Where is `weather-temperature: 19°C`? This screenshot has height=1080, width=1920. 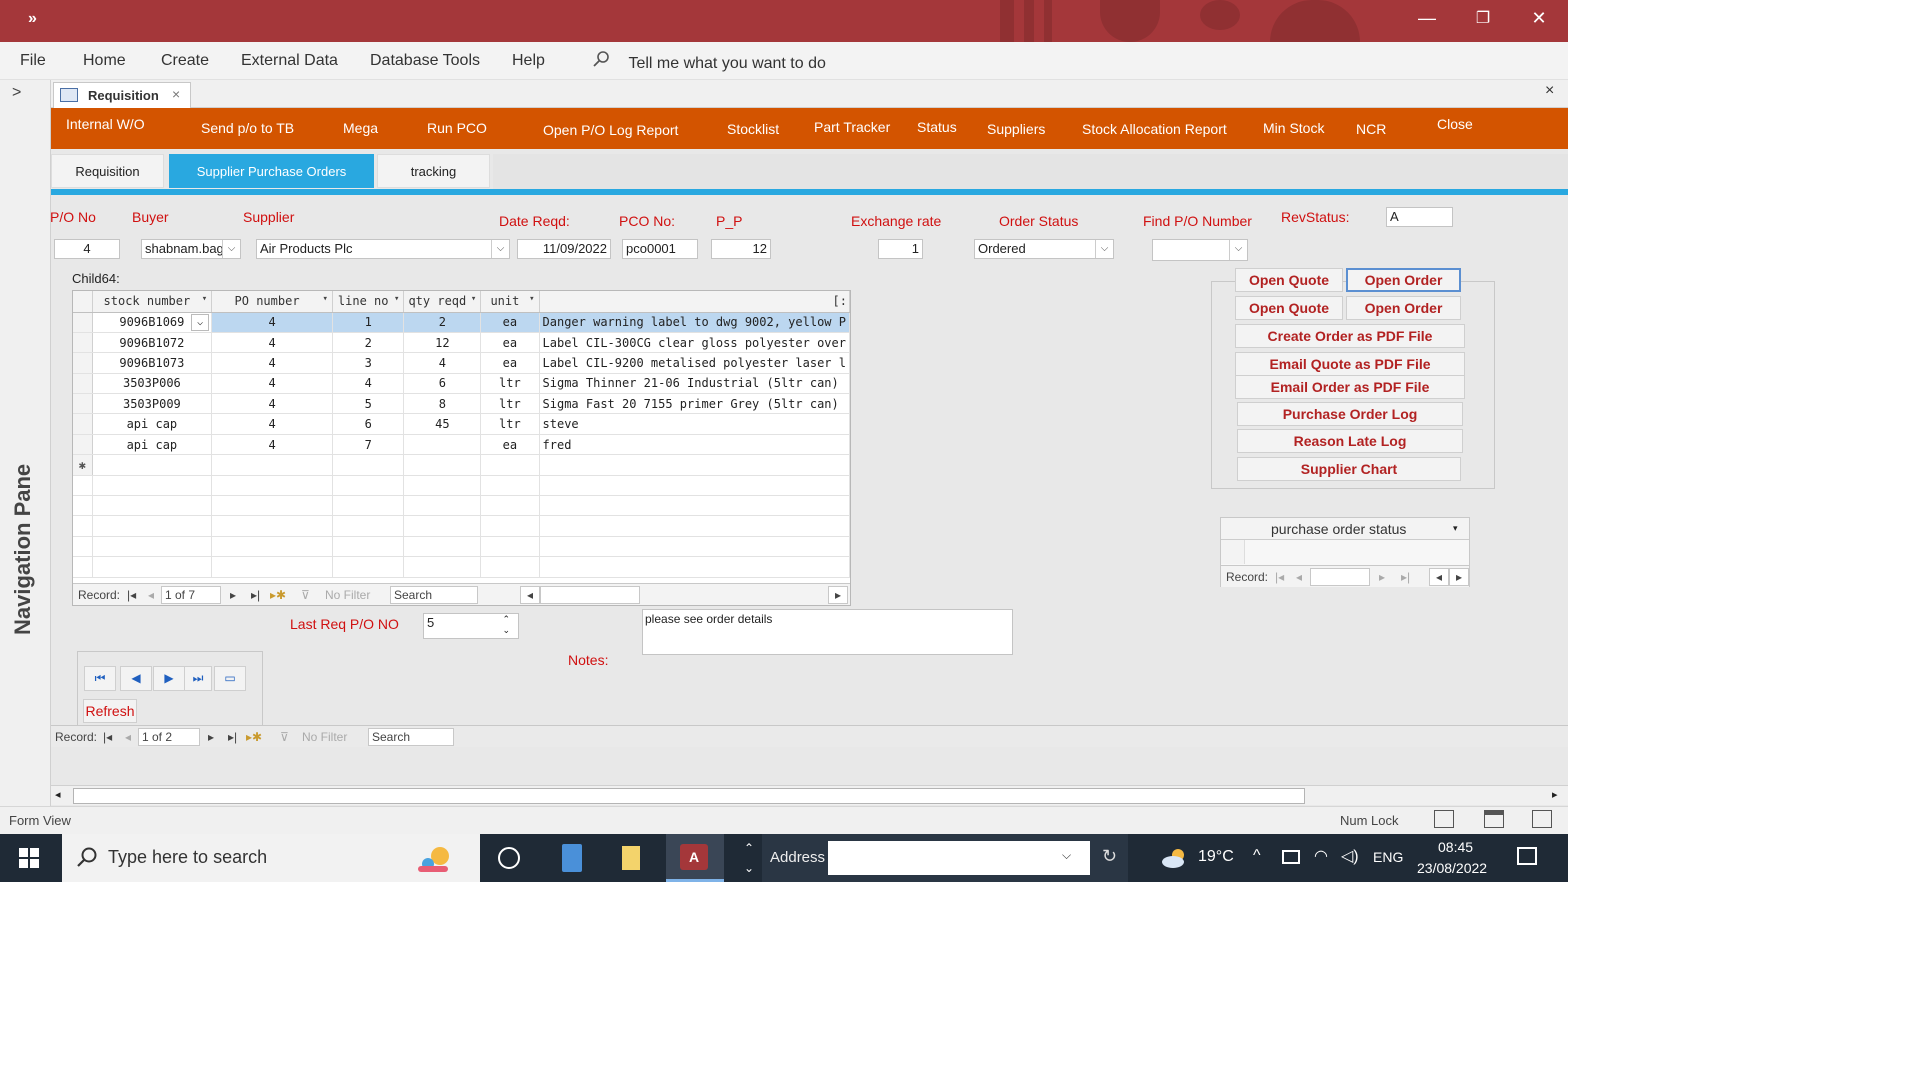
weather-temperature: 19°C is located at coordinates (1216, 857).